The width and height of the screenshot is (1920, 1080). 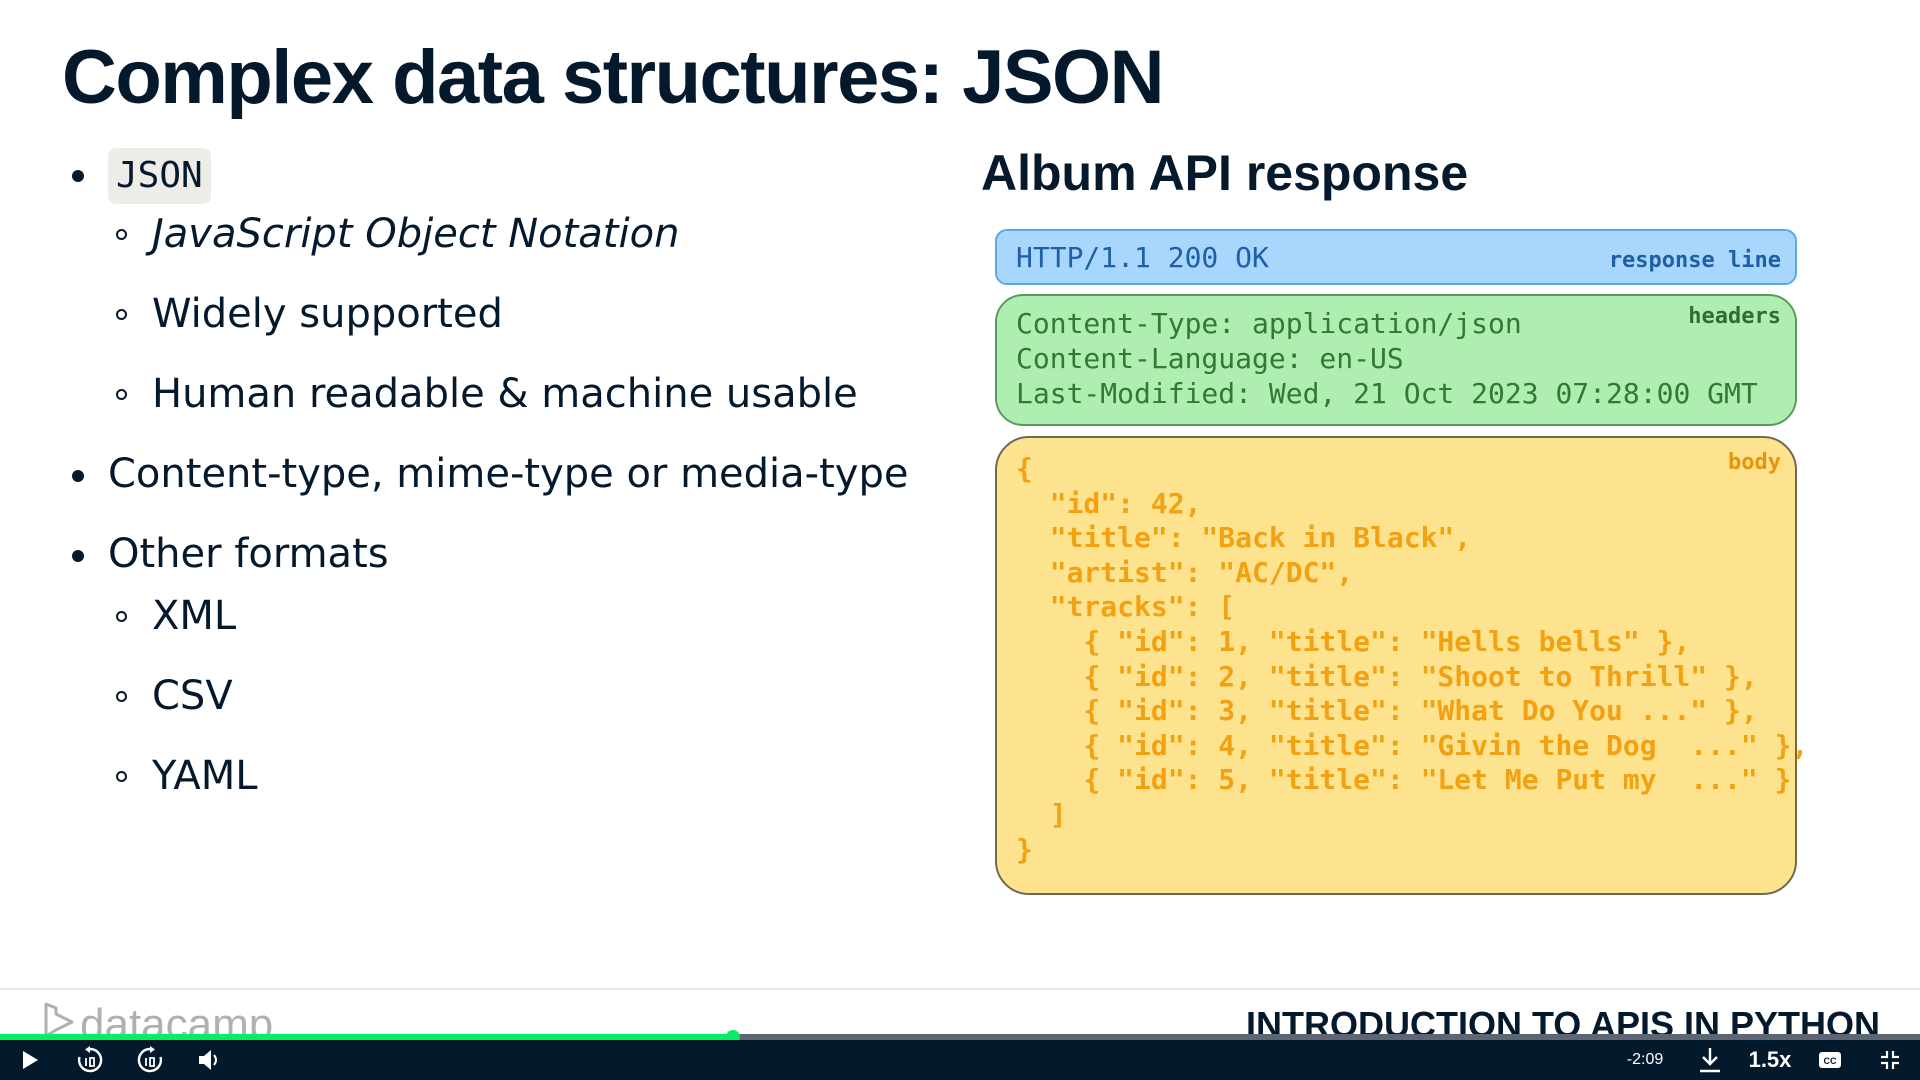 I want to click on volume-icon, so click(x=208, y=1060).